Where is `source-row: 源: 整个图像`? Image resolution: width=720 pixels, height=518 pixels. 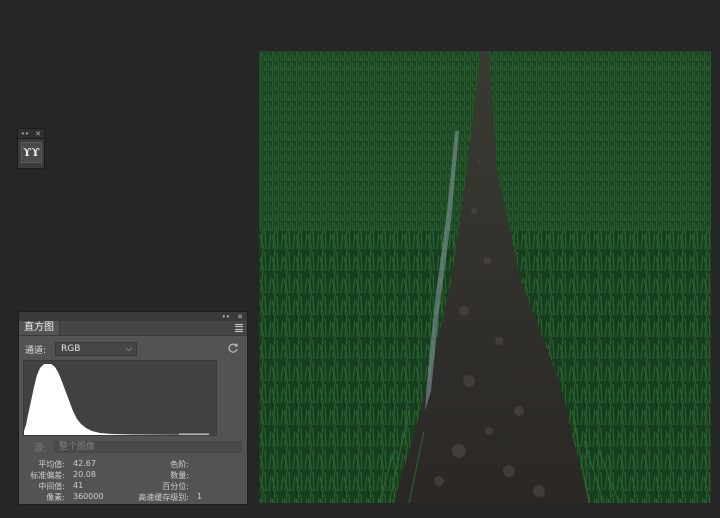
source-row: 源: 整个图像 is located at coordinates (134, 447).